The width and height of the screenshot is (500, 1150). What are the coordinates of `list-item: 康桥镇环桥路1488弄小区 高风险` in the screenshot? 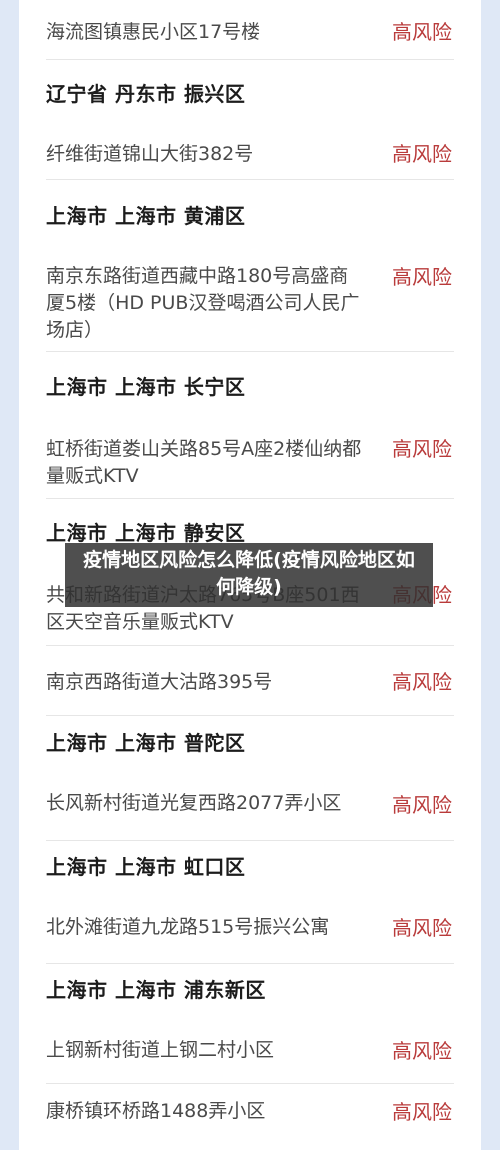 It's located at (250, 1117).